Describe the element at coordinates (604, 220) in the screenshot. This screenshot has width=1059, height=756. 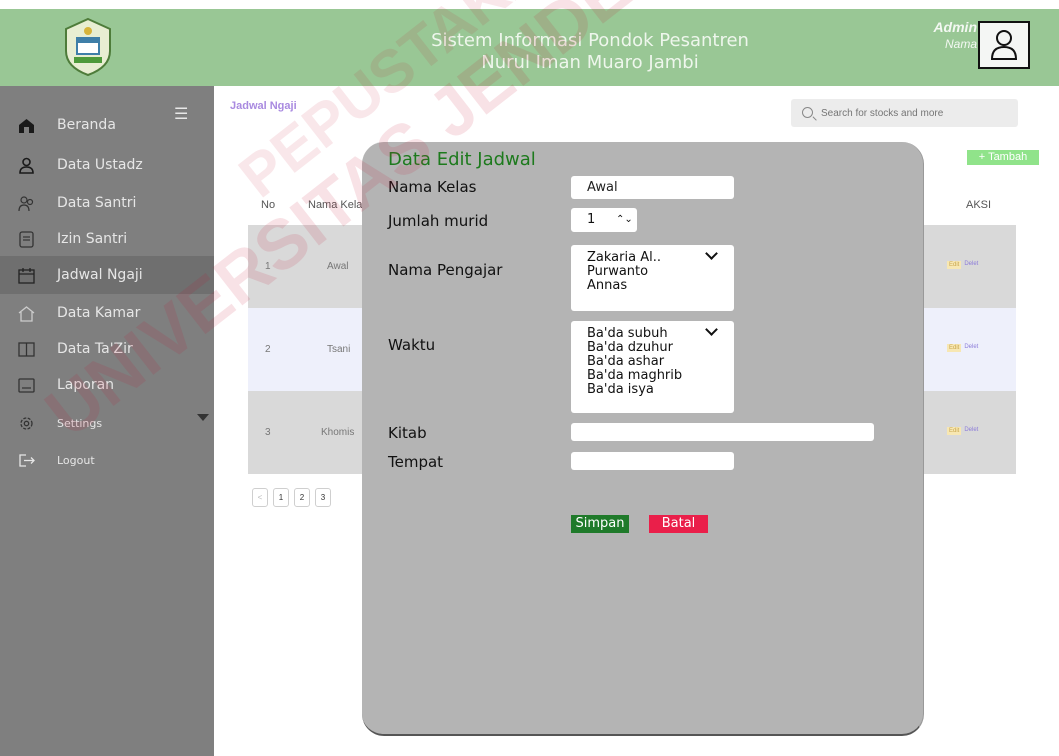
I see `jumlah-murid-stepper: 1 ⌃⌄` at that location.